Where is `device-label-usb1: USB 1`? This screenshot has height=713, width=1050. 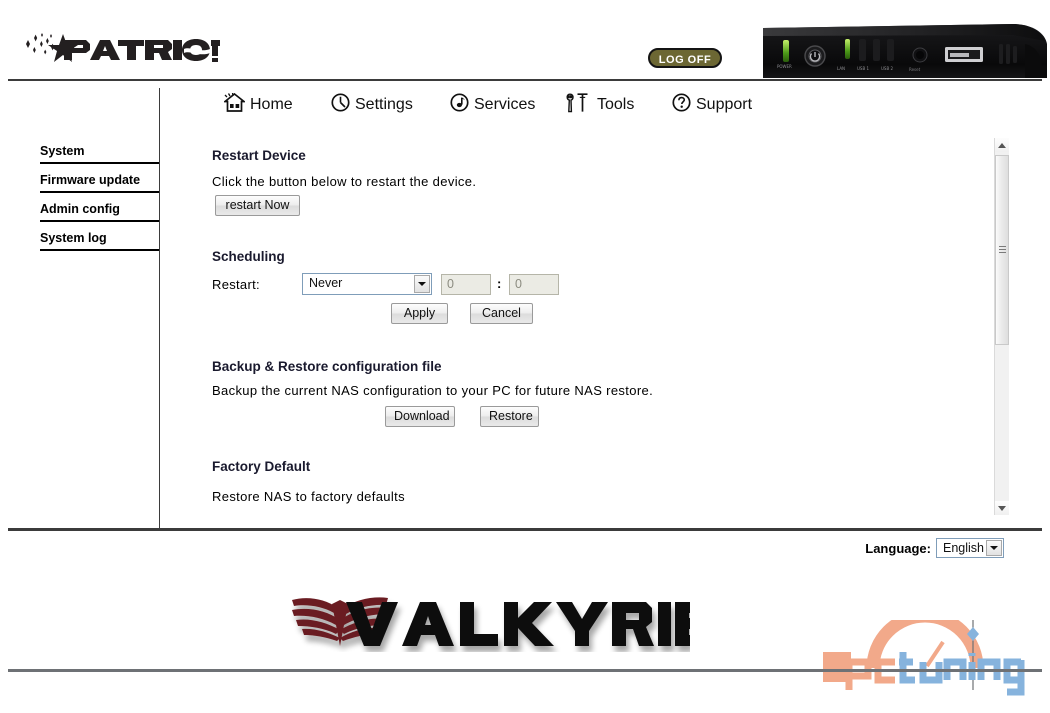 device-label-usb1: USB 1 is located at coordinates (863, 68).